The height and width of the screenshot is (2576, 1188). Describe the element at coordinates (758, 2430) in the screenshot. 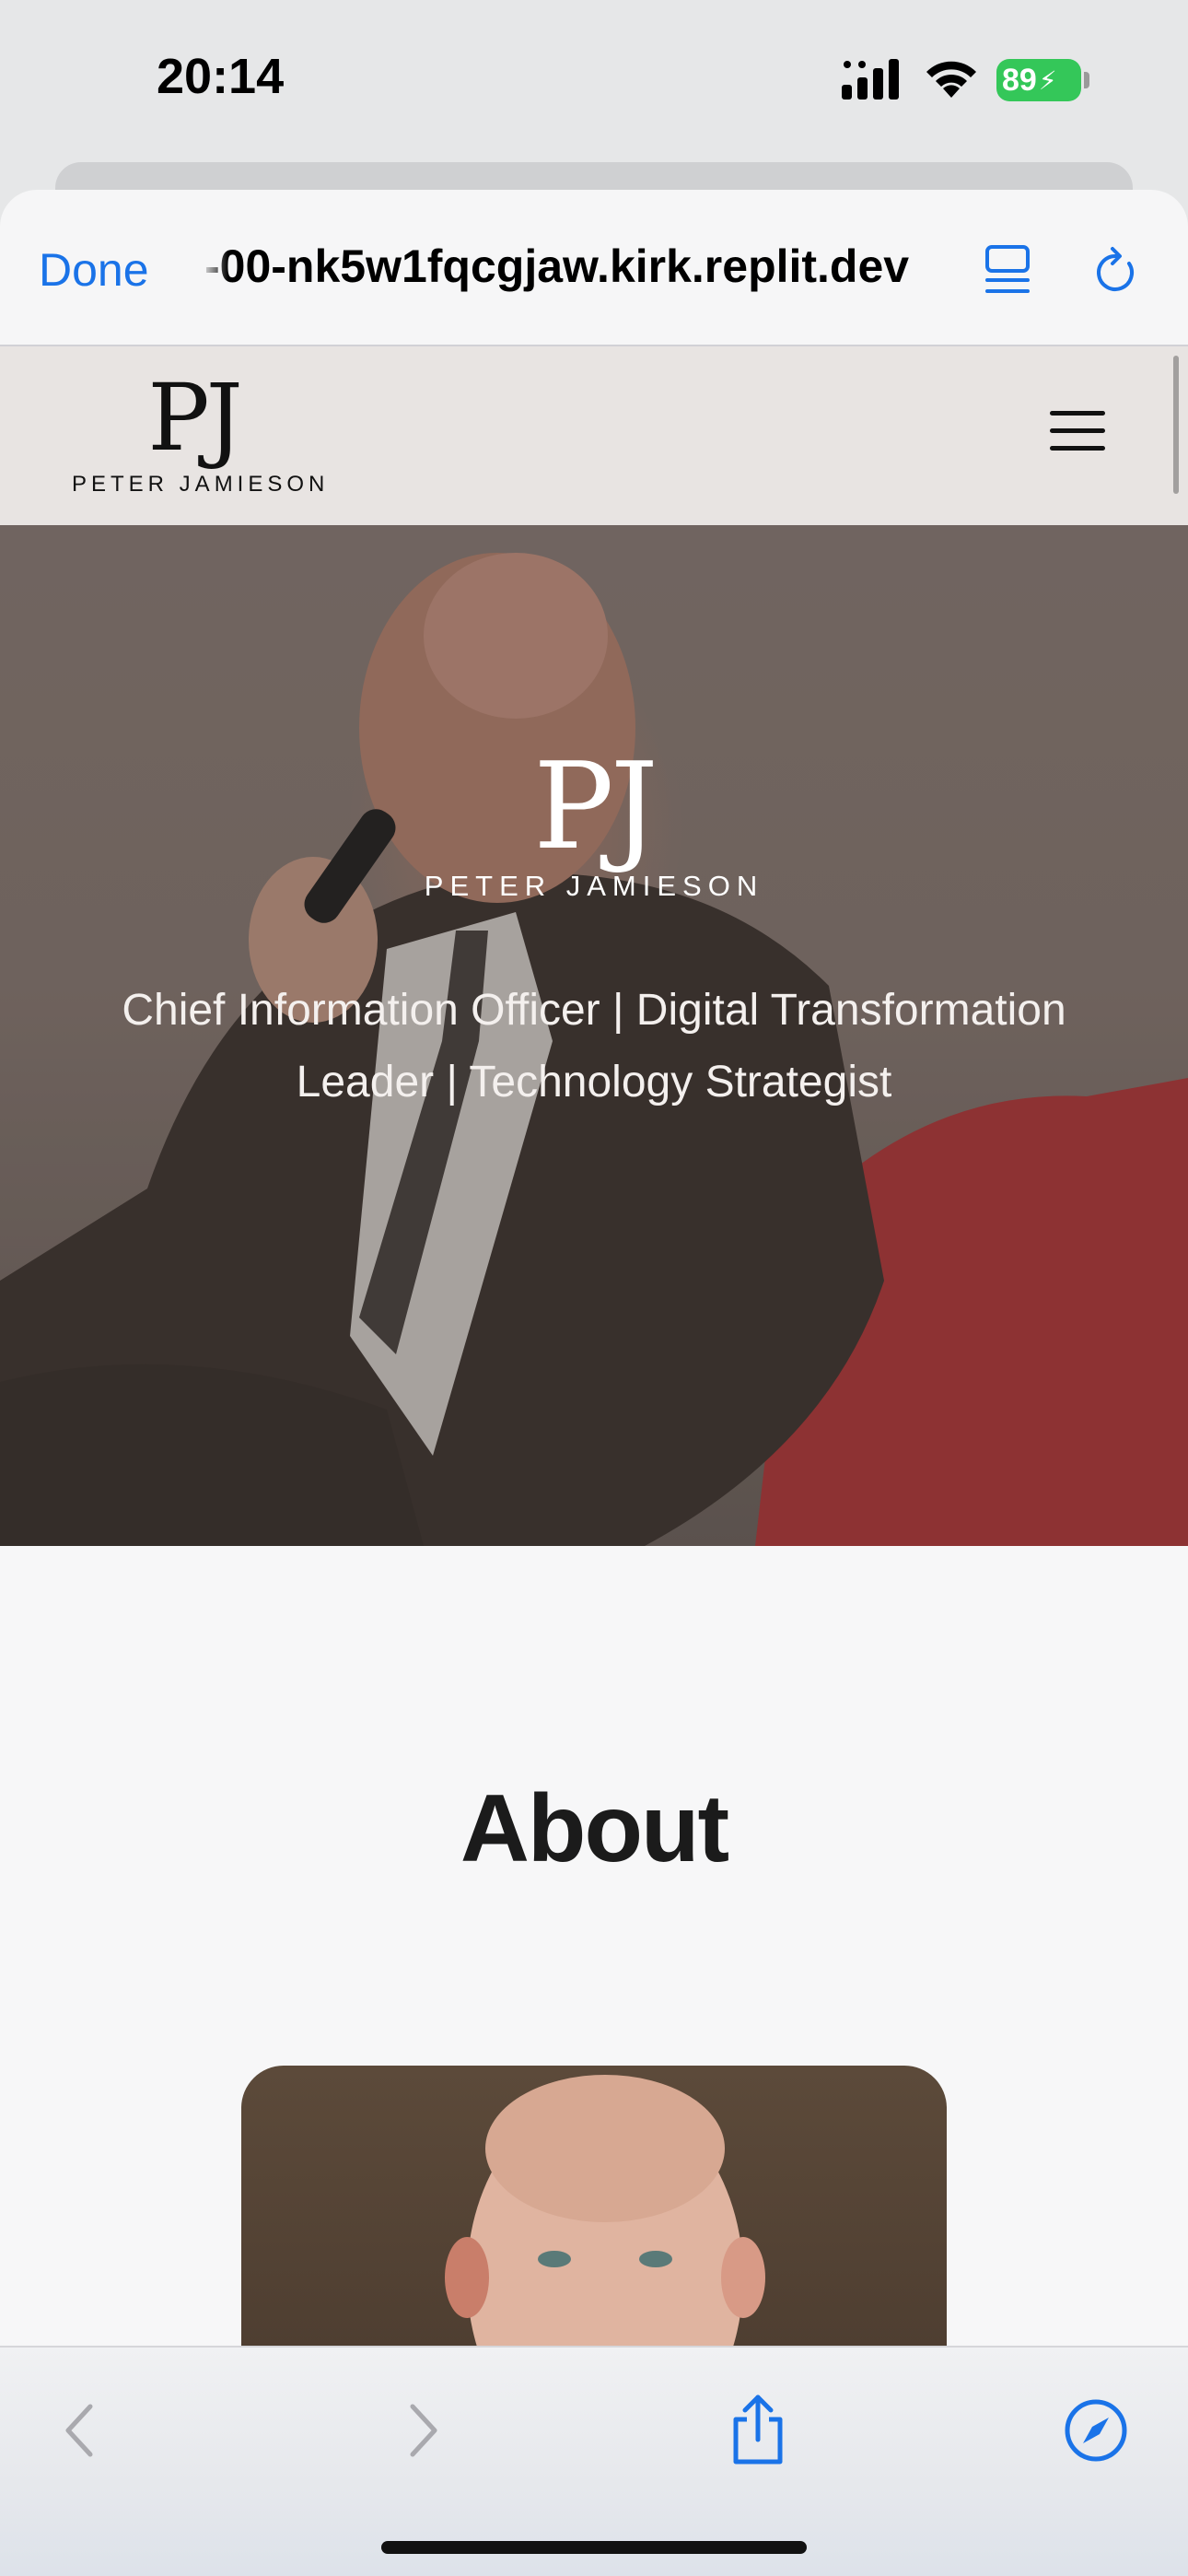

I see `share-icon` at that location.